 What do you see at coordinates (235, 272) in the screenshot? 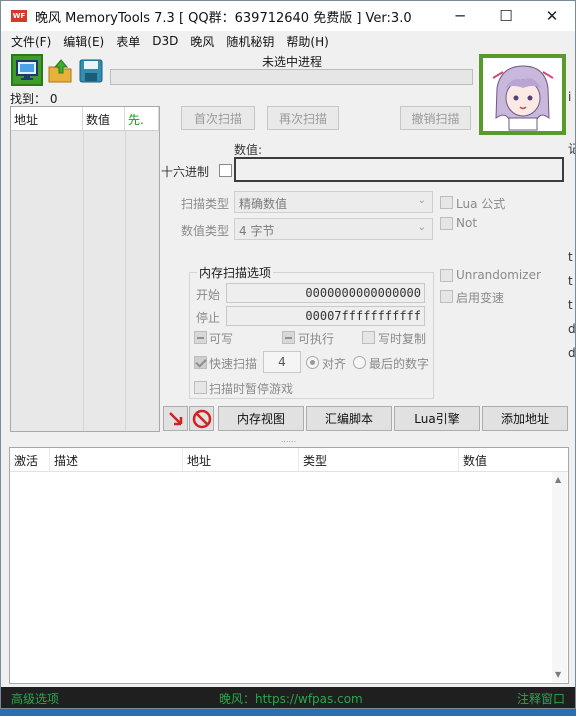
I see `memory-scan-options-title: 内存扫描选项` at bounding box center [235, 272].